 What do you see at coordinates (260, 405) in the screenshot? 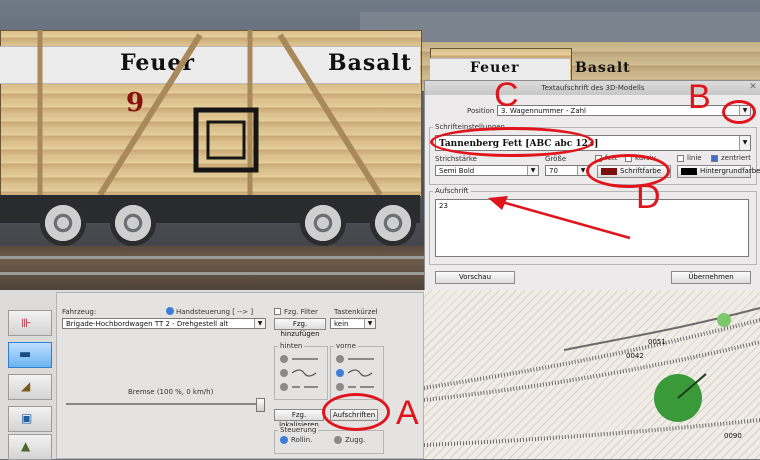
I see `brake-slider-handle` at bounding box center [260, 405].